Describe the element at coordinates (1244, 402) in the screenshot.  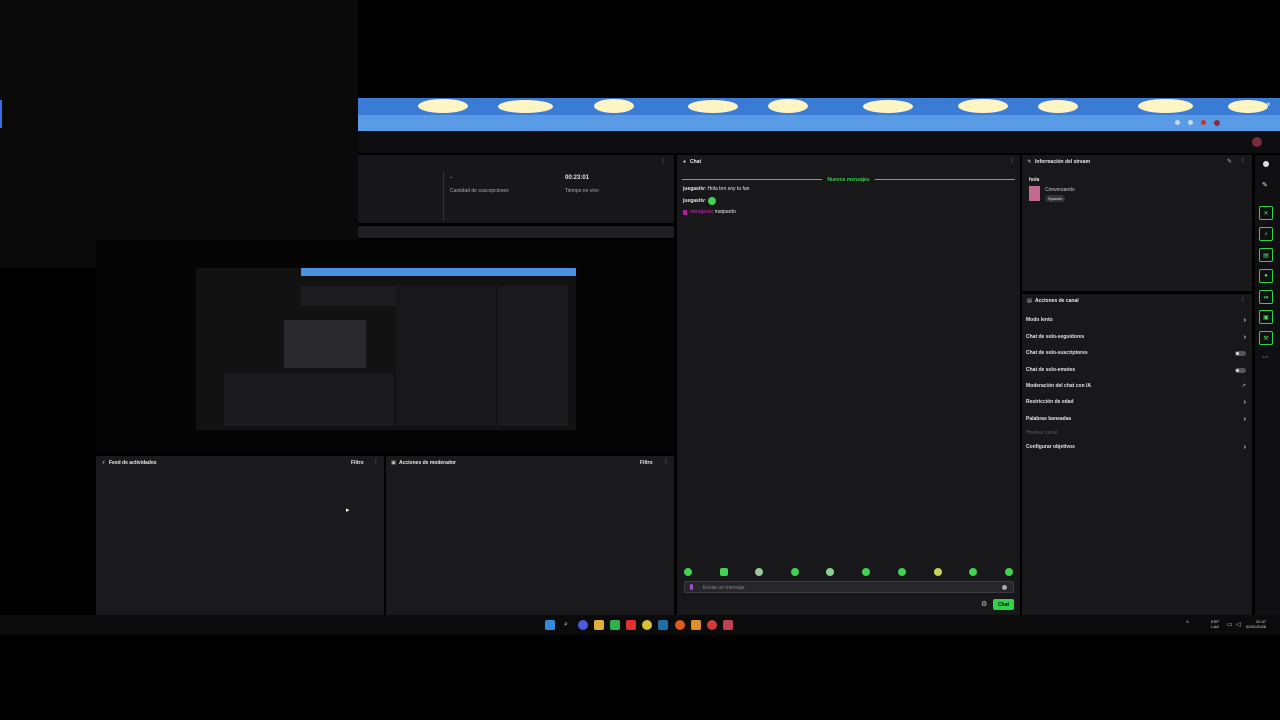
I see `chevron-right-icon: ›` at that location.